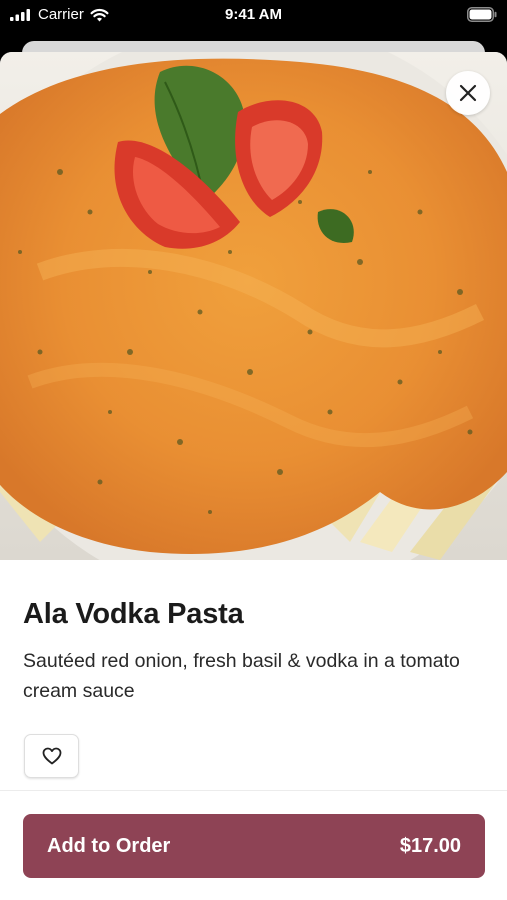 This screenshot has width=507, height=900. Describe the element at coordinates (133, 614) in the screenshot. I see `item-title: Ala Vodka Pasta` at that location.